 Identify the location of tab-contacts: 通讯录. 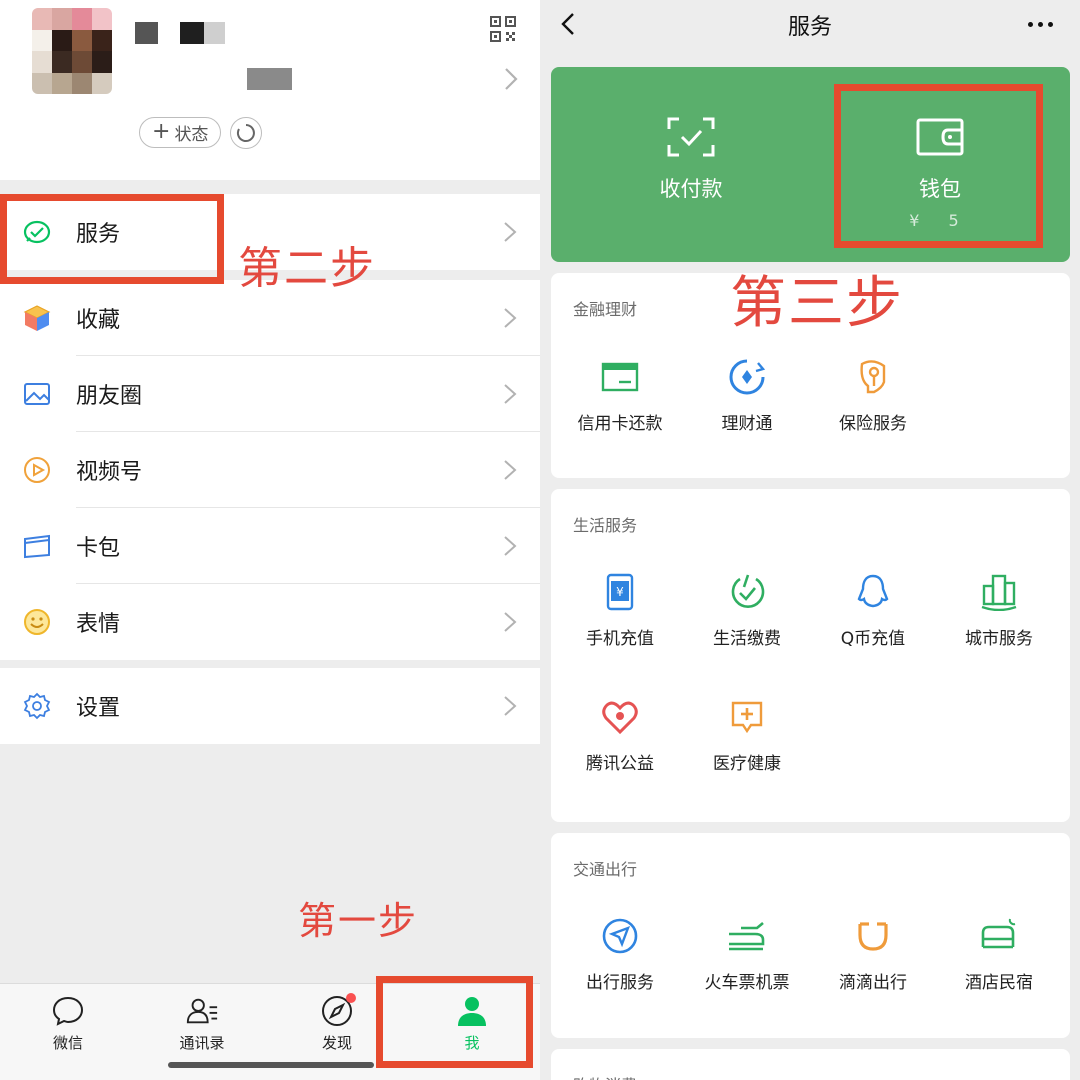
(202, 1023).